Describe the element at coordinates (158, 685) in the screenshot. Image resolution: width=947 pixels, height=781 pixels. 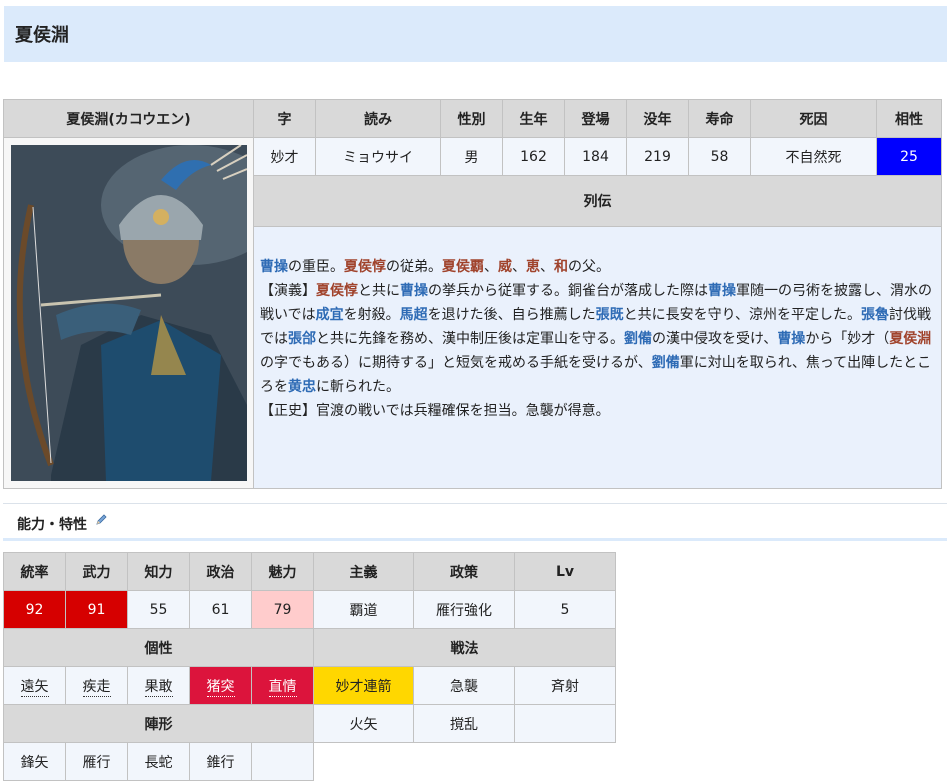
I see `trait-3: 果敢` at that location.